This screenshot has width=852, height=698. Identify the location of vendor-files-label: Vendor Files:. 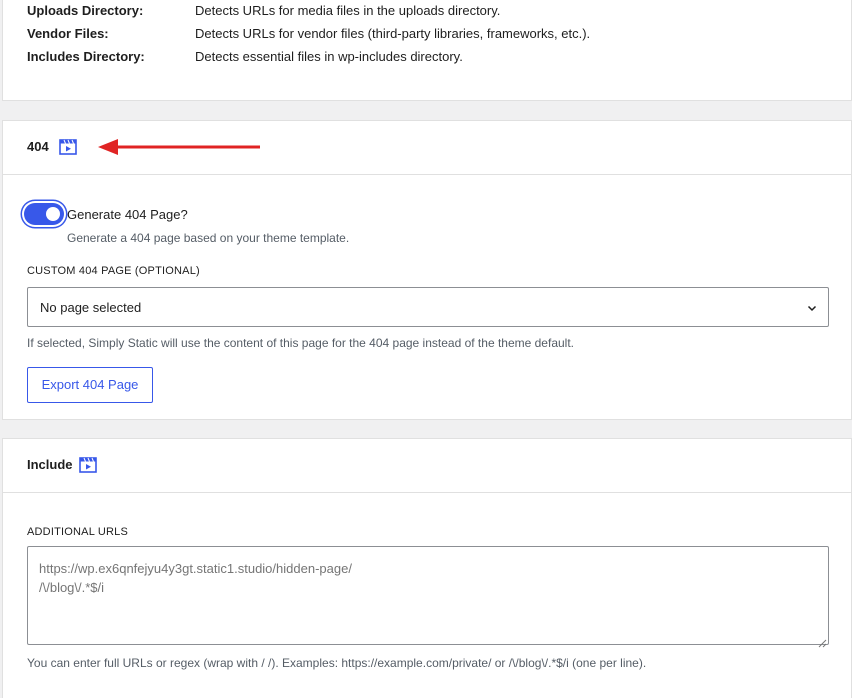
(68, 33).